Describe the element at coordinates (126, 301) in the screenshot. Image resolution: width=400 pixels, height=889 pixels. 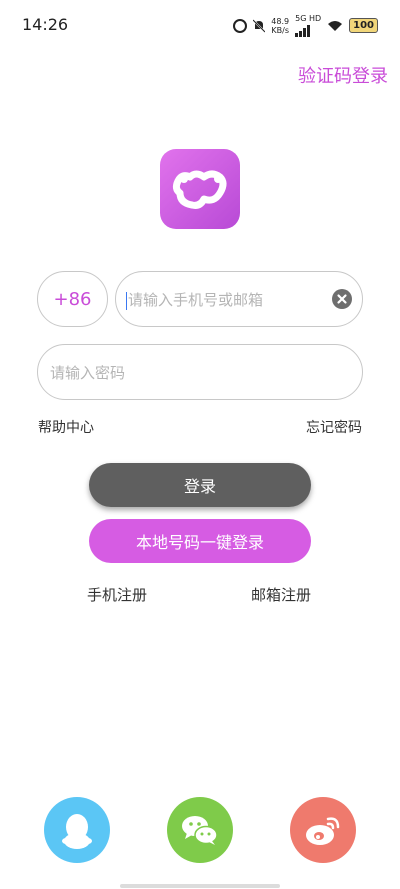
I see `text-cursor` at that location.